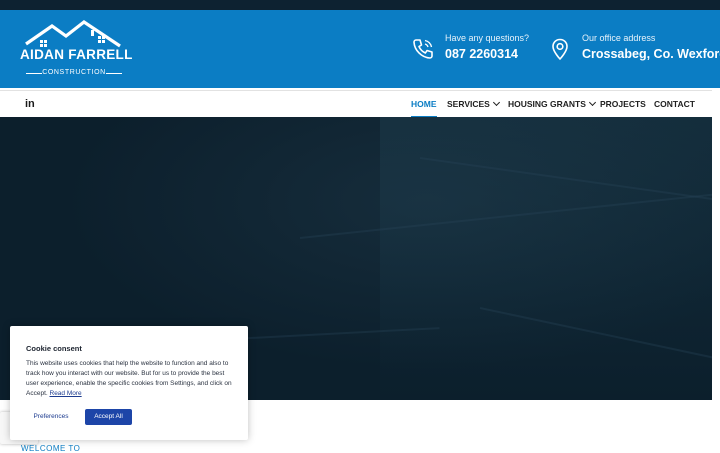 This screenshot has height=453, width=720. What do you see at coordinates (51, 448) in the screenshot?
I see `welcome-heading: WELCOME TO` at bounding box center [51, 448].